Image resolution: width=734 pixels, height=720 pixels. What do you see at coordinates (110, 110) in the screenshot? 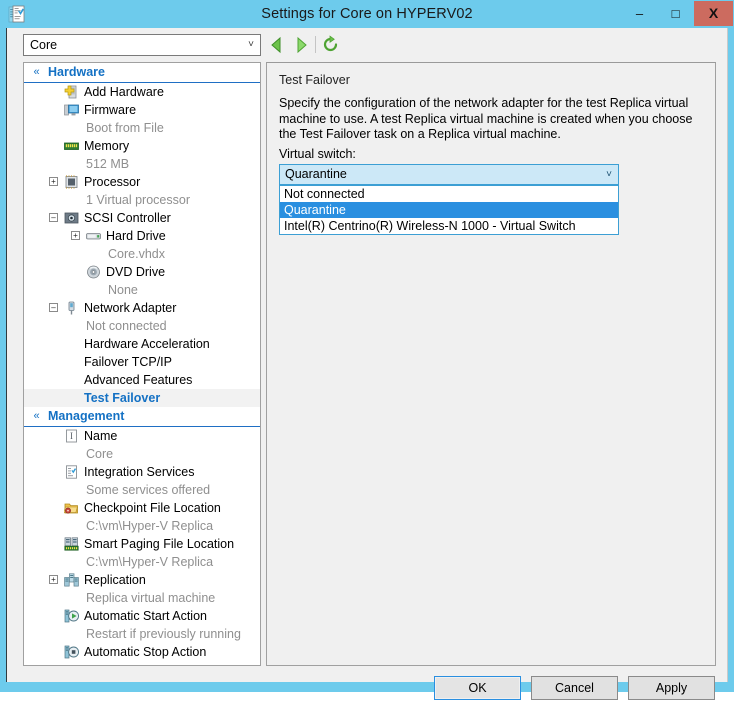
I see `tree-item-firmware-label: Firmware` at bounding box center [110, 110].